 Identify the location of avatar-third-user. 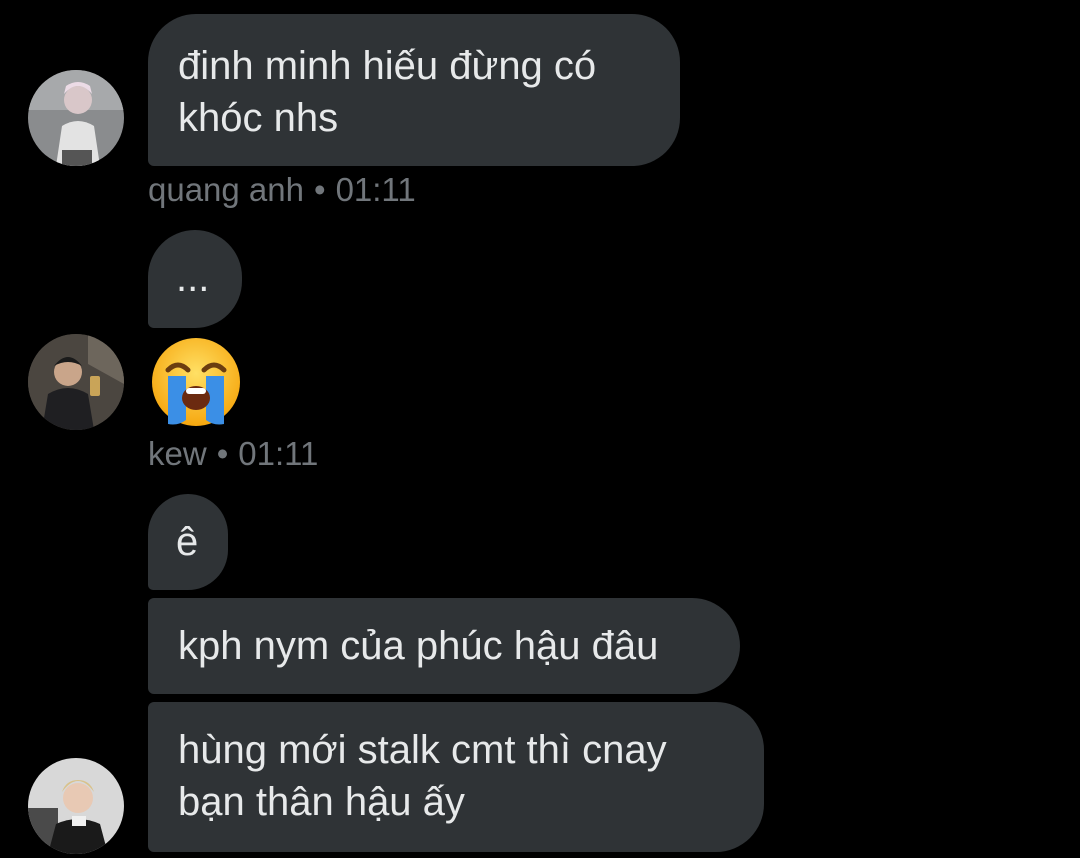
(76, 806).